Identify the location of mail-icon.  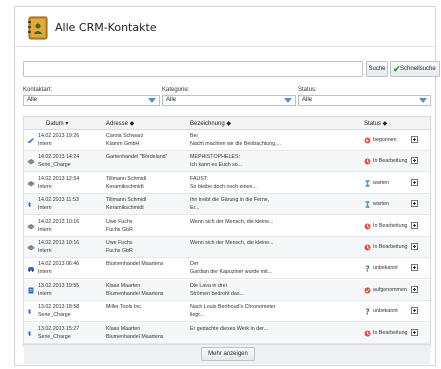
(31, 140).